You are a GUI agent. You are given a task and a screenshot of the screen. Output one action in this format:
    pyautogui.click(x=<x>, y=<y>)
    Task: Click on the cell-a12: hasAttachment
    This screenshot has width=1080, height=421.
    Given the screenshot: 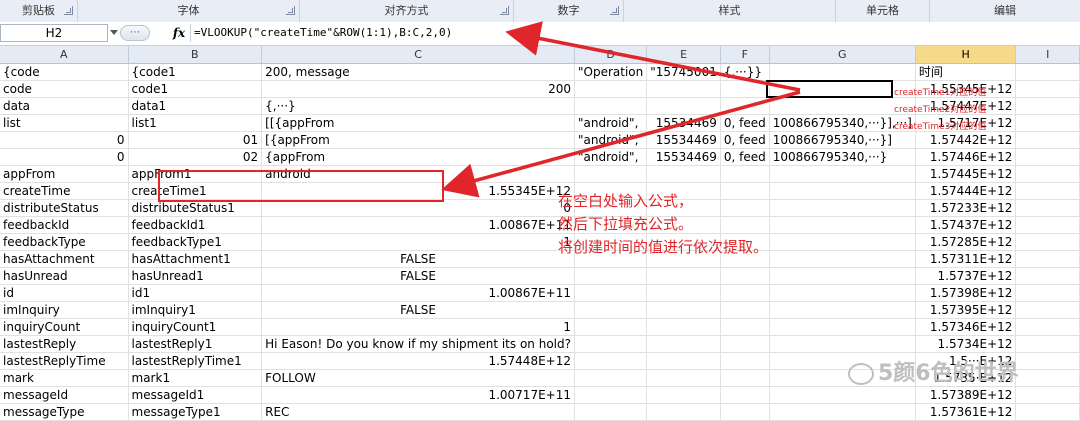 What is the action you would take?
    pyautogui.click(x=64, y=259)
    